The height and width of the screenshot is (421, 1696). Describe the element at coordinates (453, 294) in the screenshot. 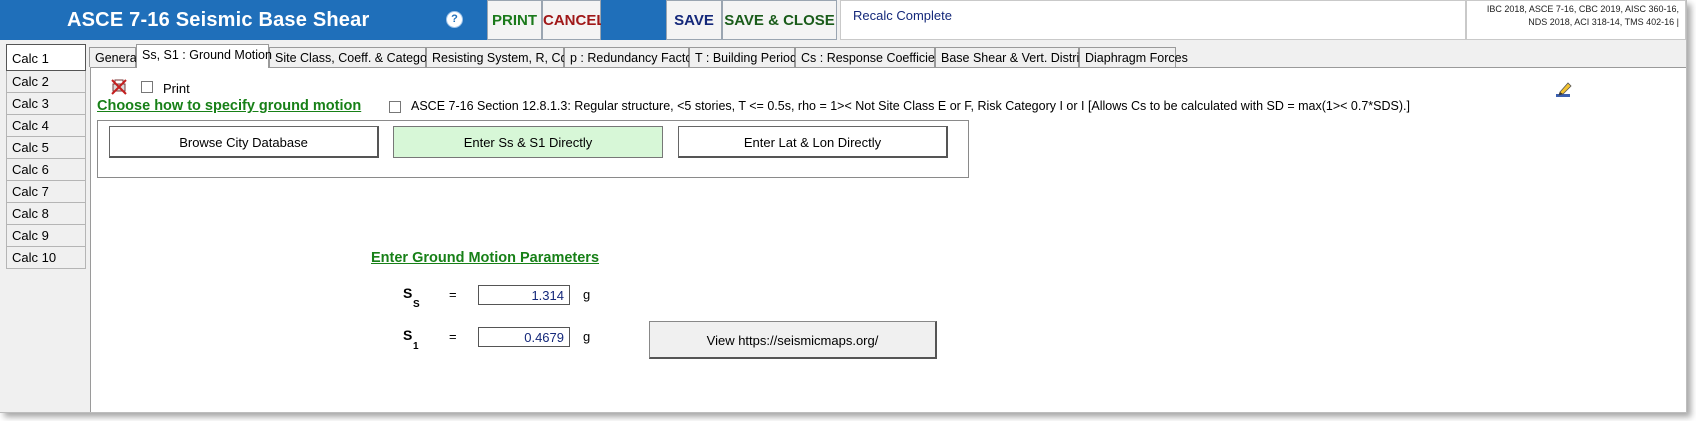

I see `ss-equals: =` at that location.